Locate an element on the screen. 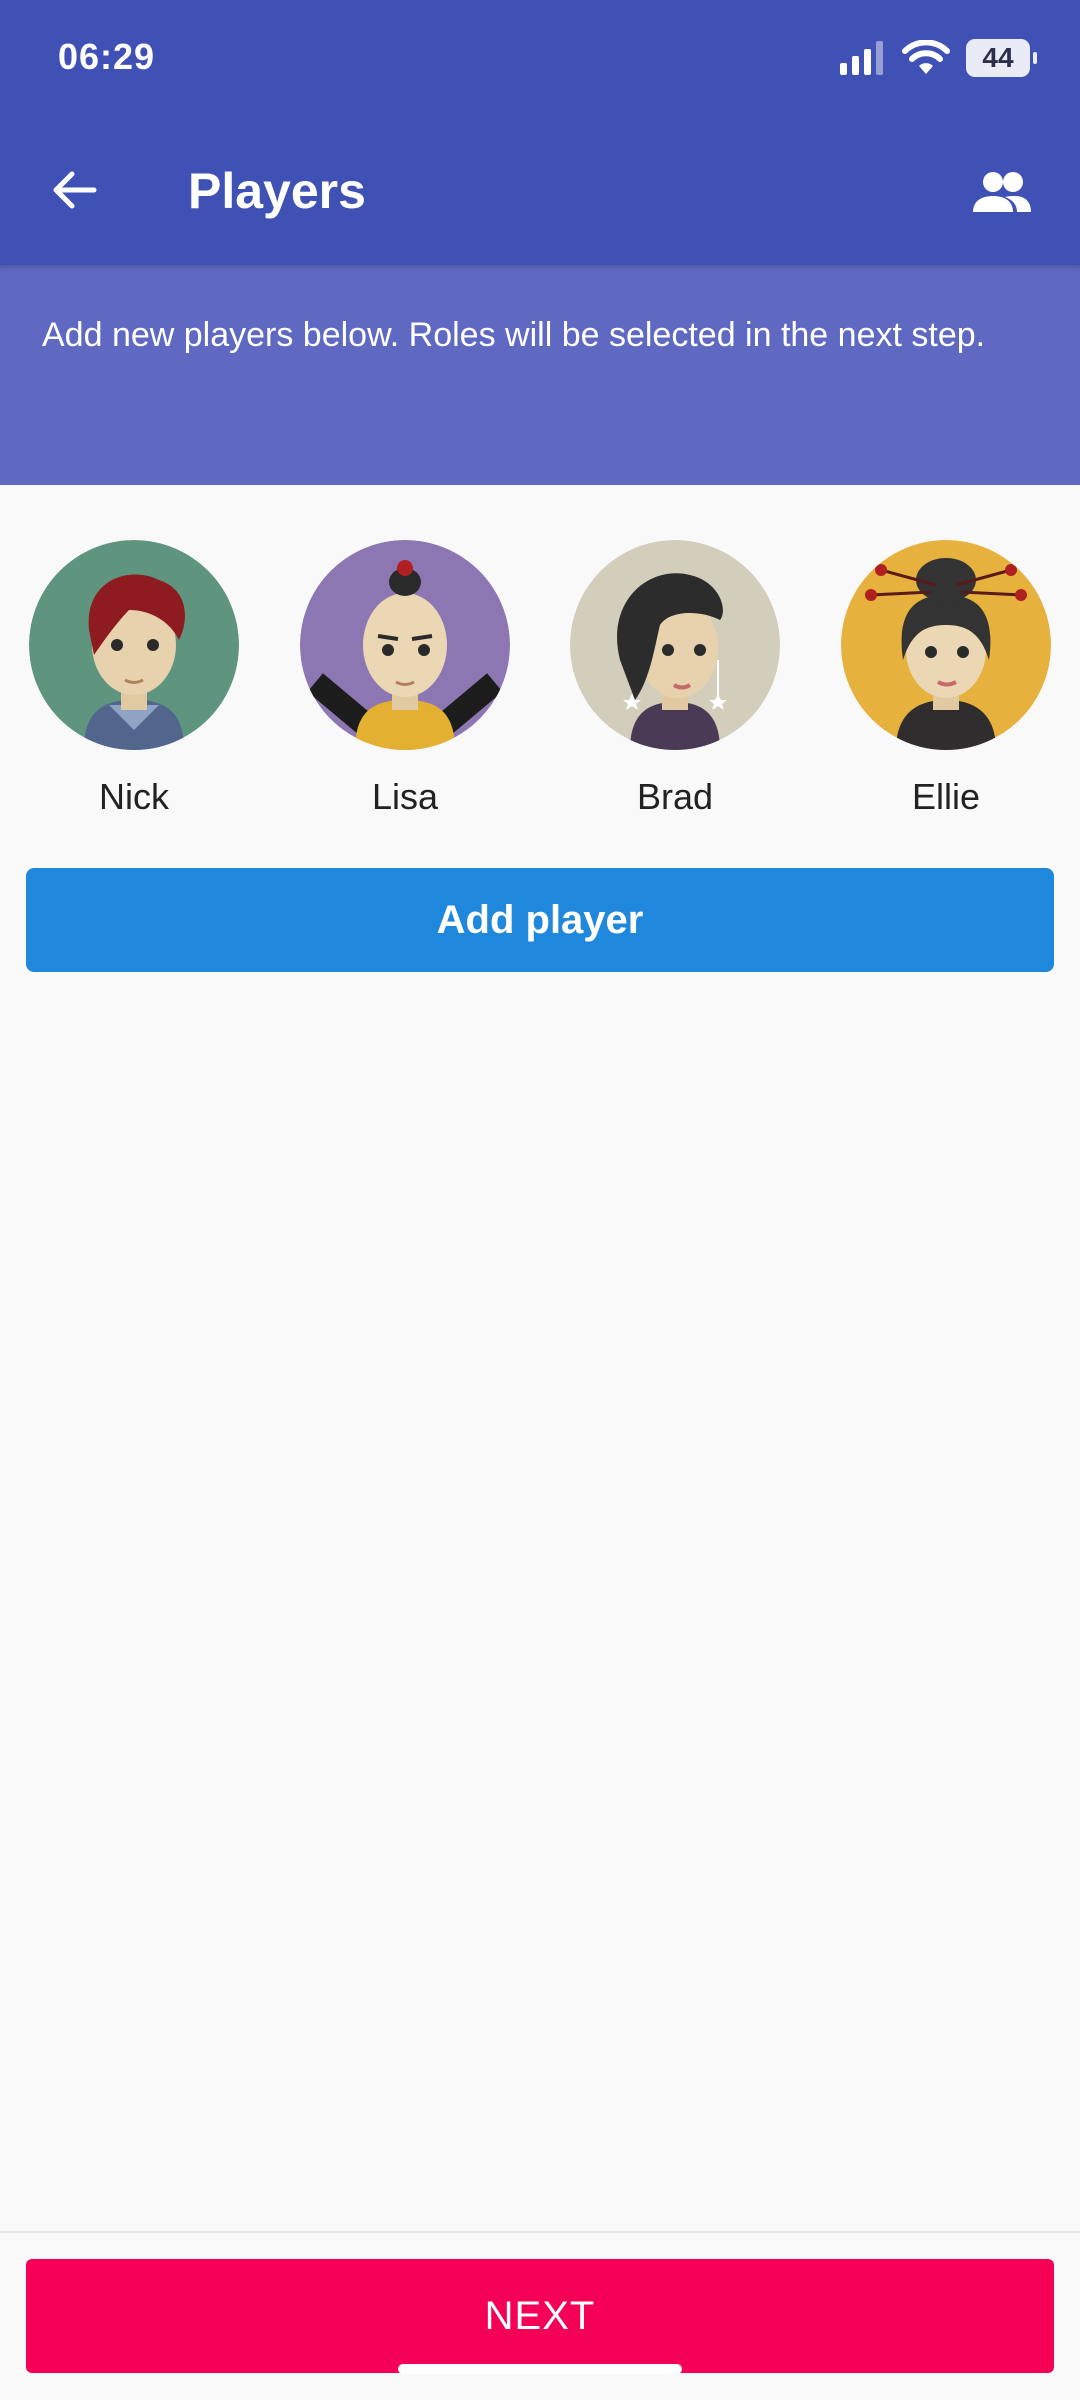 This screenshot has height=2400, width=1080. people-icon is located at coordinates (1002, 192).